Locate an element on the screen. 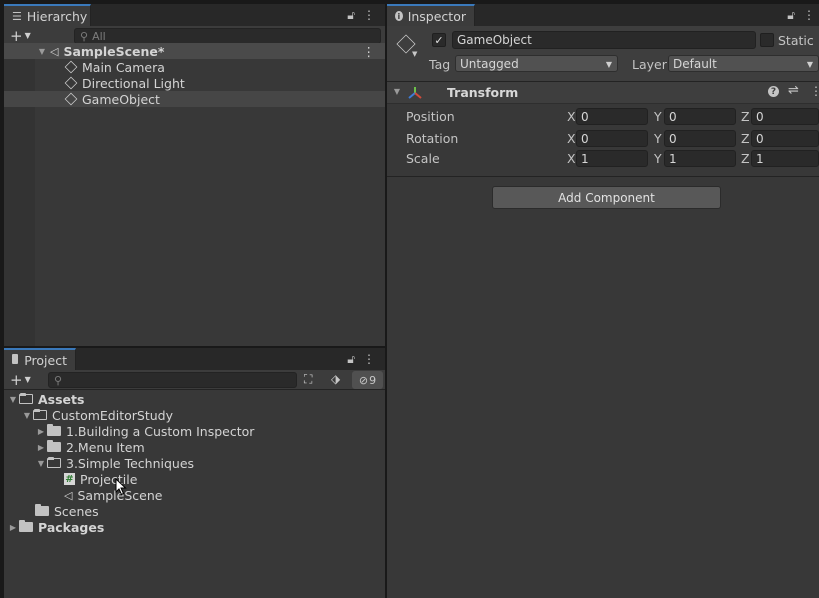  hidden-packages-count: 9 is located at coordinates (373, 380).